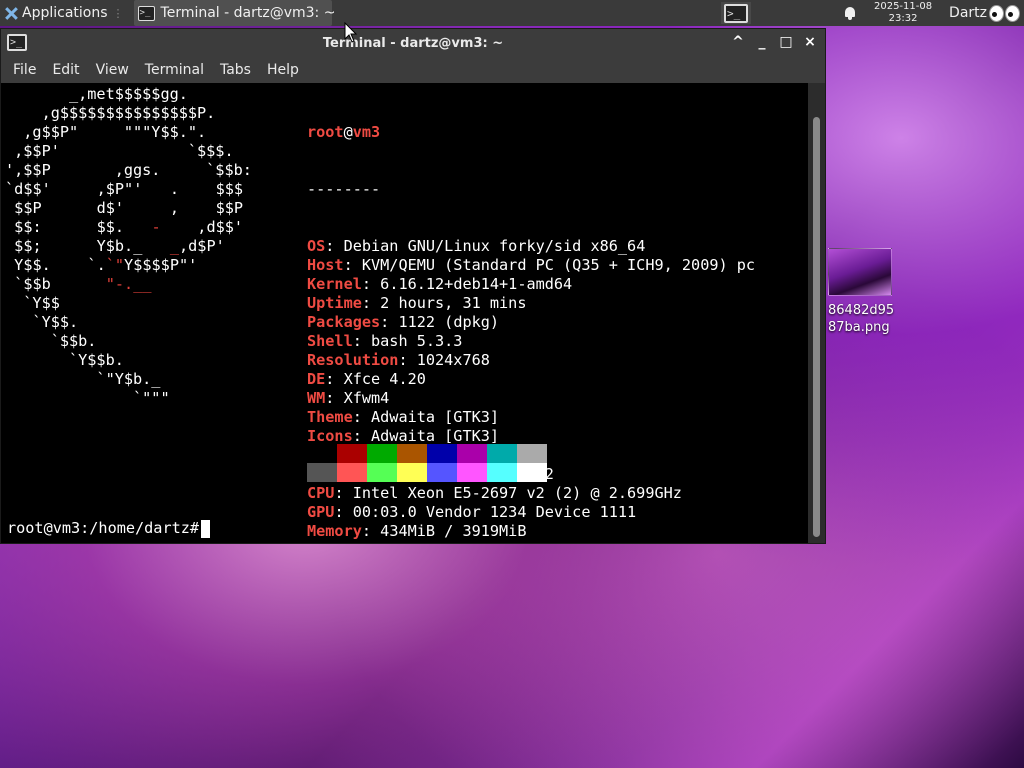 The width and height of the screenshot is (1024, 768). What do you see at coordinates (103, 528) in the screenshot?
I see `prompt-text: root@vm3:/home/dartz#` at bounding box center [103, 528].